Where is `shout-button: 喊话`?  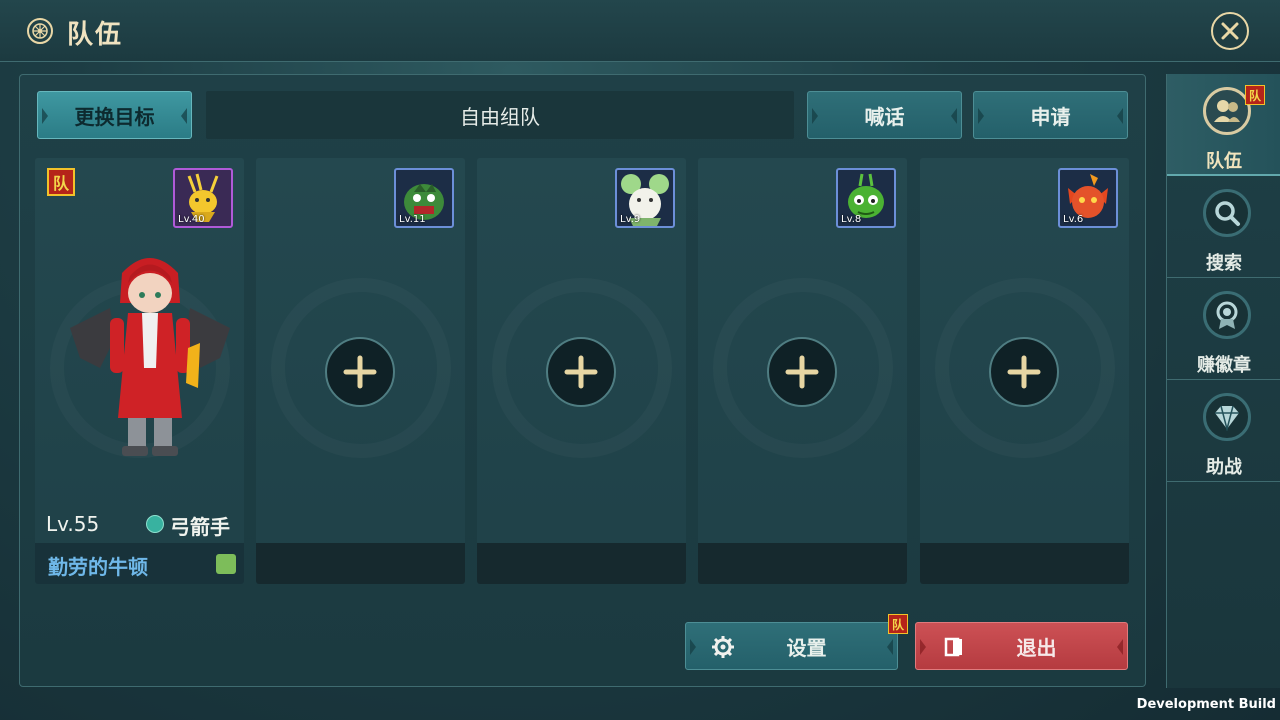
shout-button: 喊话 is located at coordinates (884, 115).